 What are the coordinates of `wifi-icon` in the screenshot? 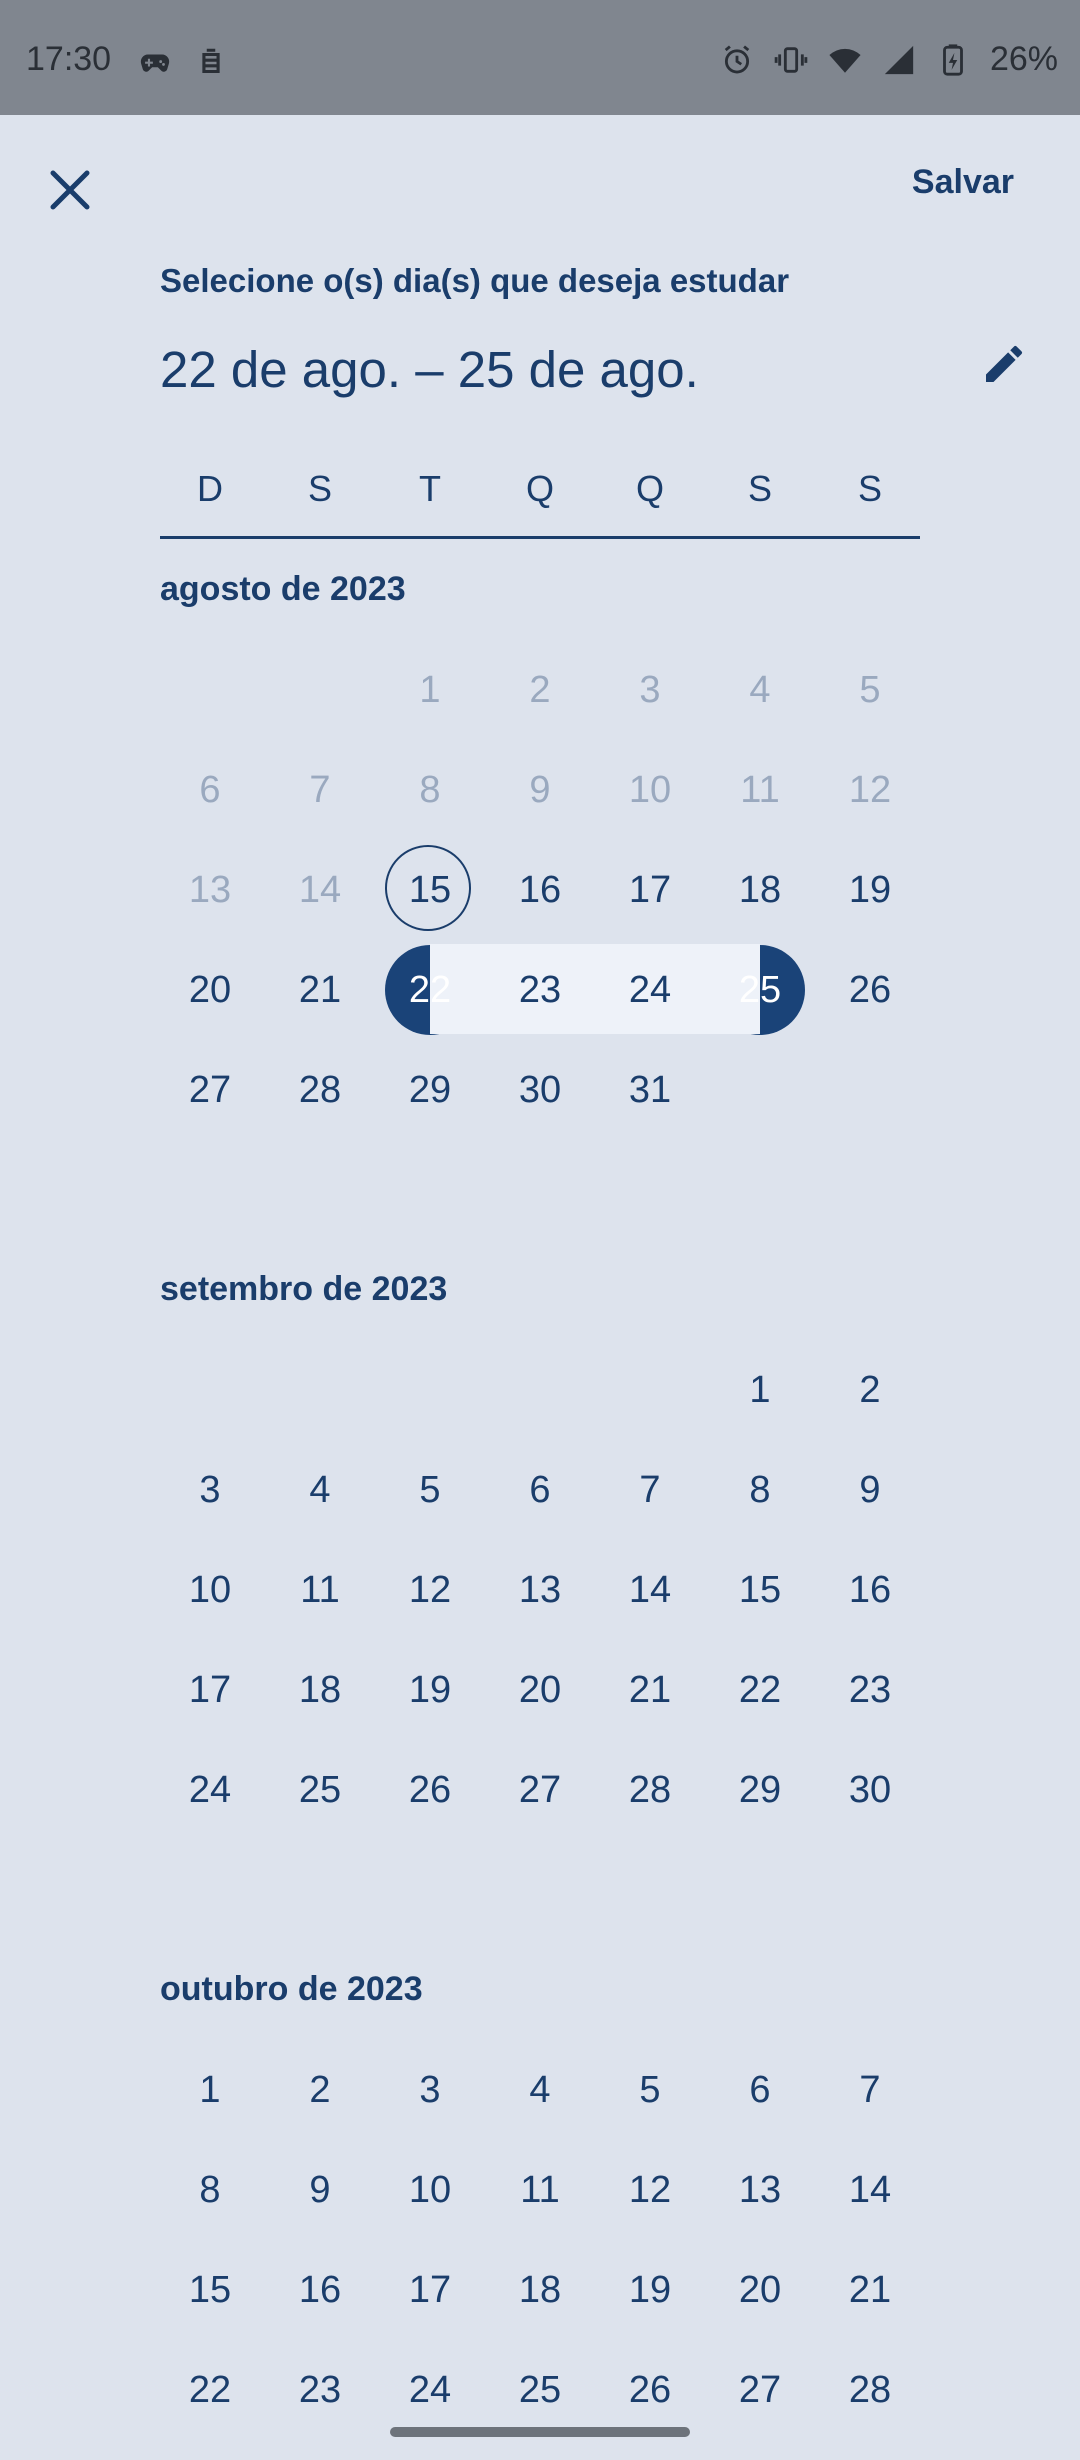 It's located at (845, 60).